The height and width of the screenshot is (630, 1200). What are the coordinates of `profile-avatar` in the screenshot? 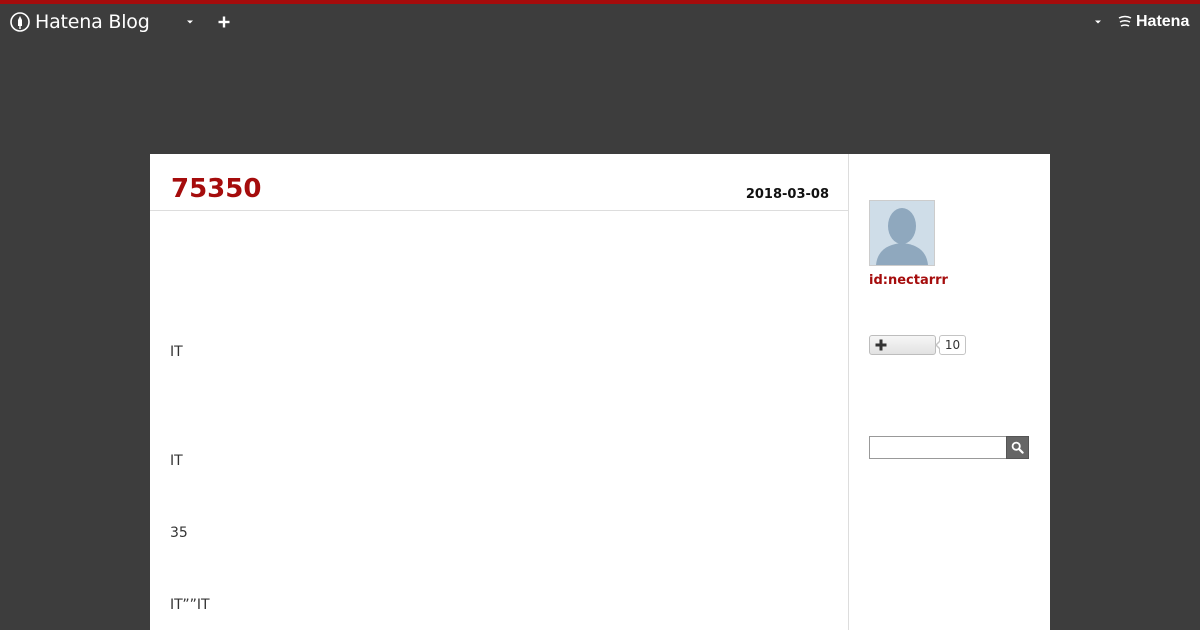 It's located at (902, 233).